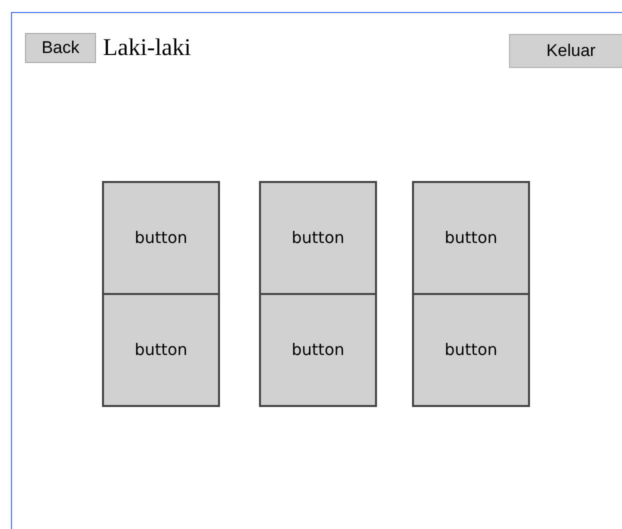 The image size is (622, 529). Describe the element at coordinates (147, 48) in the screenshot. I see `page-title: Laki-laki` at that location.